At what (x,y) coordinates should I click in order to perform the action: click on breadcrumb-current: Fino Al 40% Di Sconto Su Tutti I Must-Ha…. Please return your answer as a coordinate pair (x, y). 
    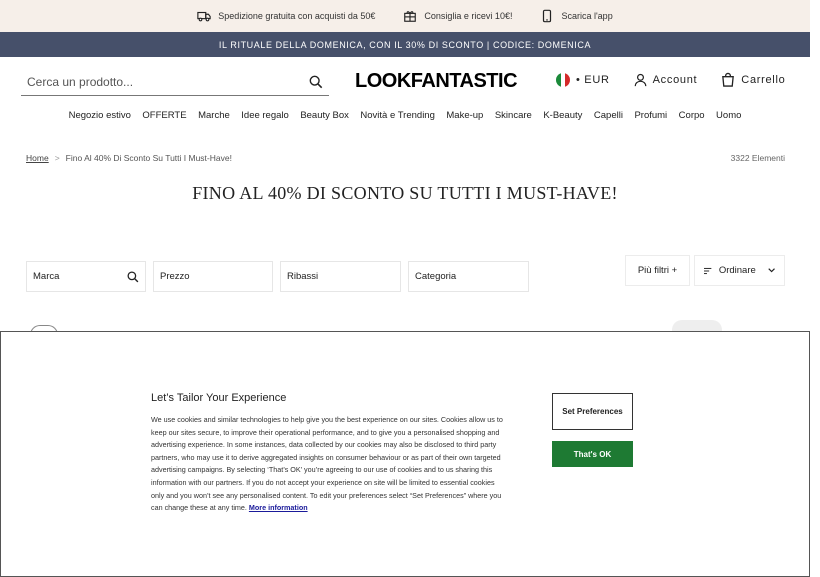
    Looking at the image, I should click on (148, 158).